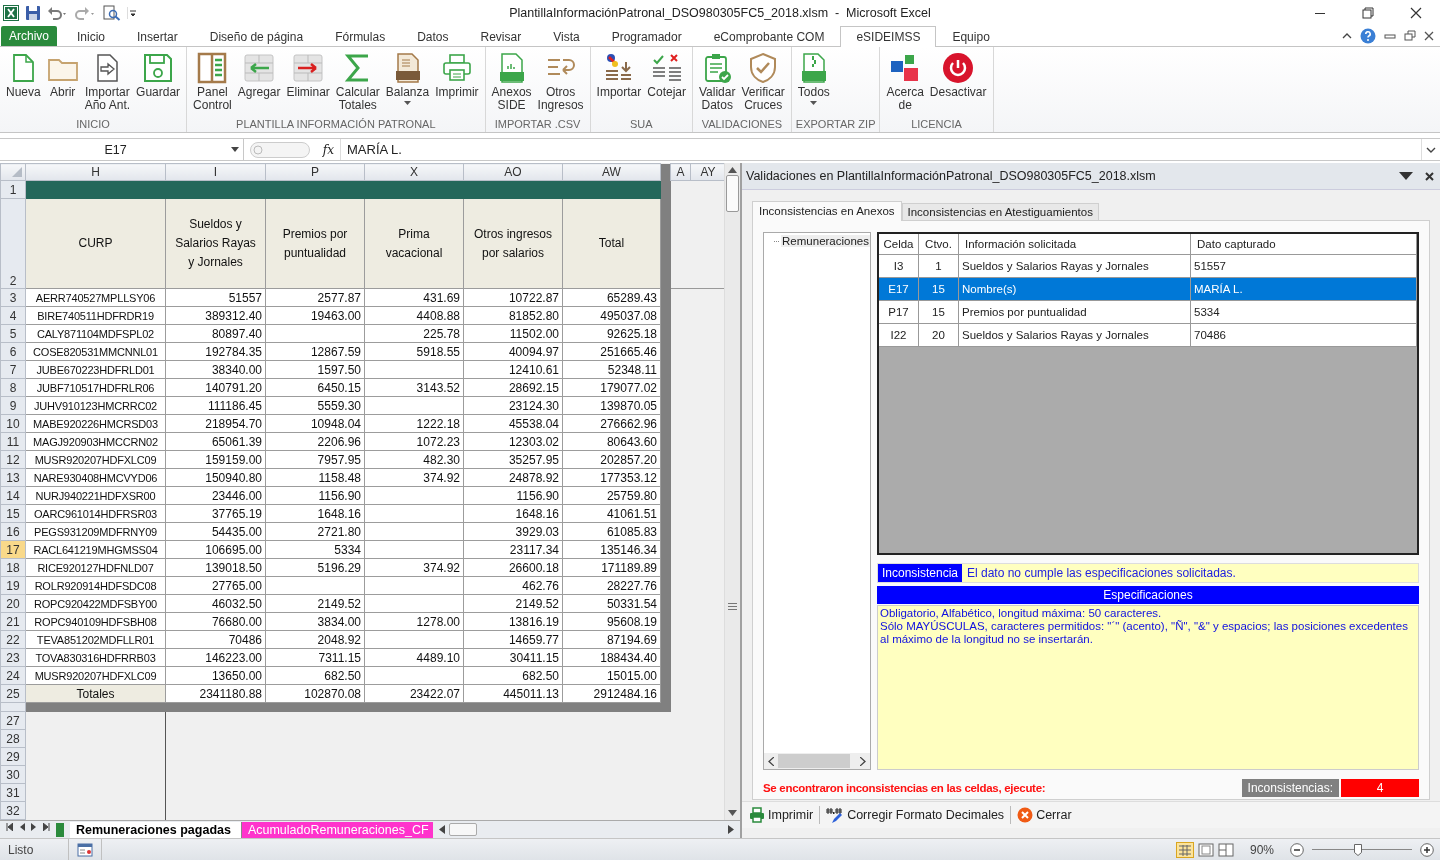 The width and height of the screenshot is (1440, 860). Describe the element at coordinates (374, 150) in the screenshot. I see `formula-value: MARÍA L.` at that location.